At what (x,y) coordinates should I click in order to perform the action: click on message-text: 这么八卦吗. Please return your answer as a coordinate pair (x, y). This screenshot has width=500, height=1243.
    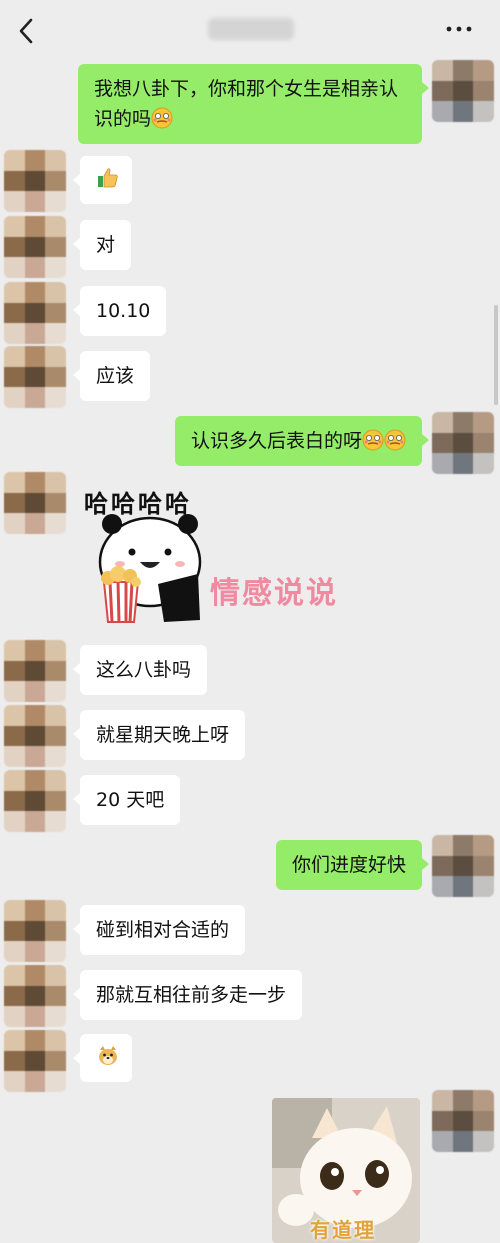
    Looking at the image, I should click on (144, 670).